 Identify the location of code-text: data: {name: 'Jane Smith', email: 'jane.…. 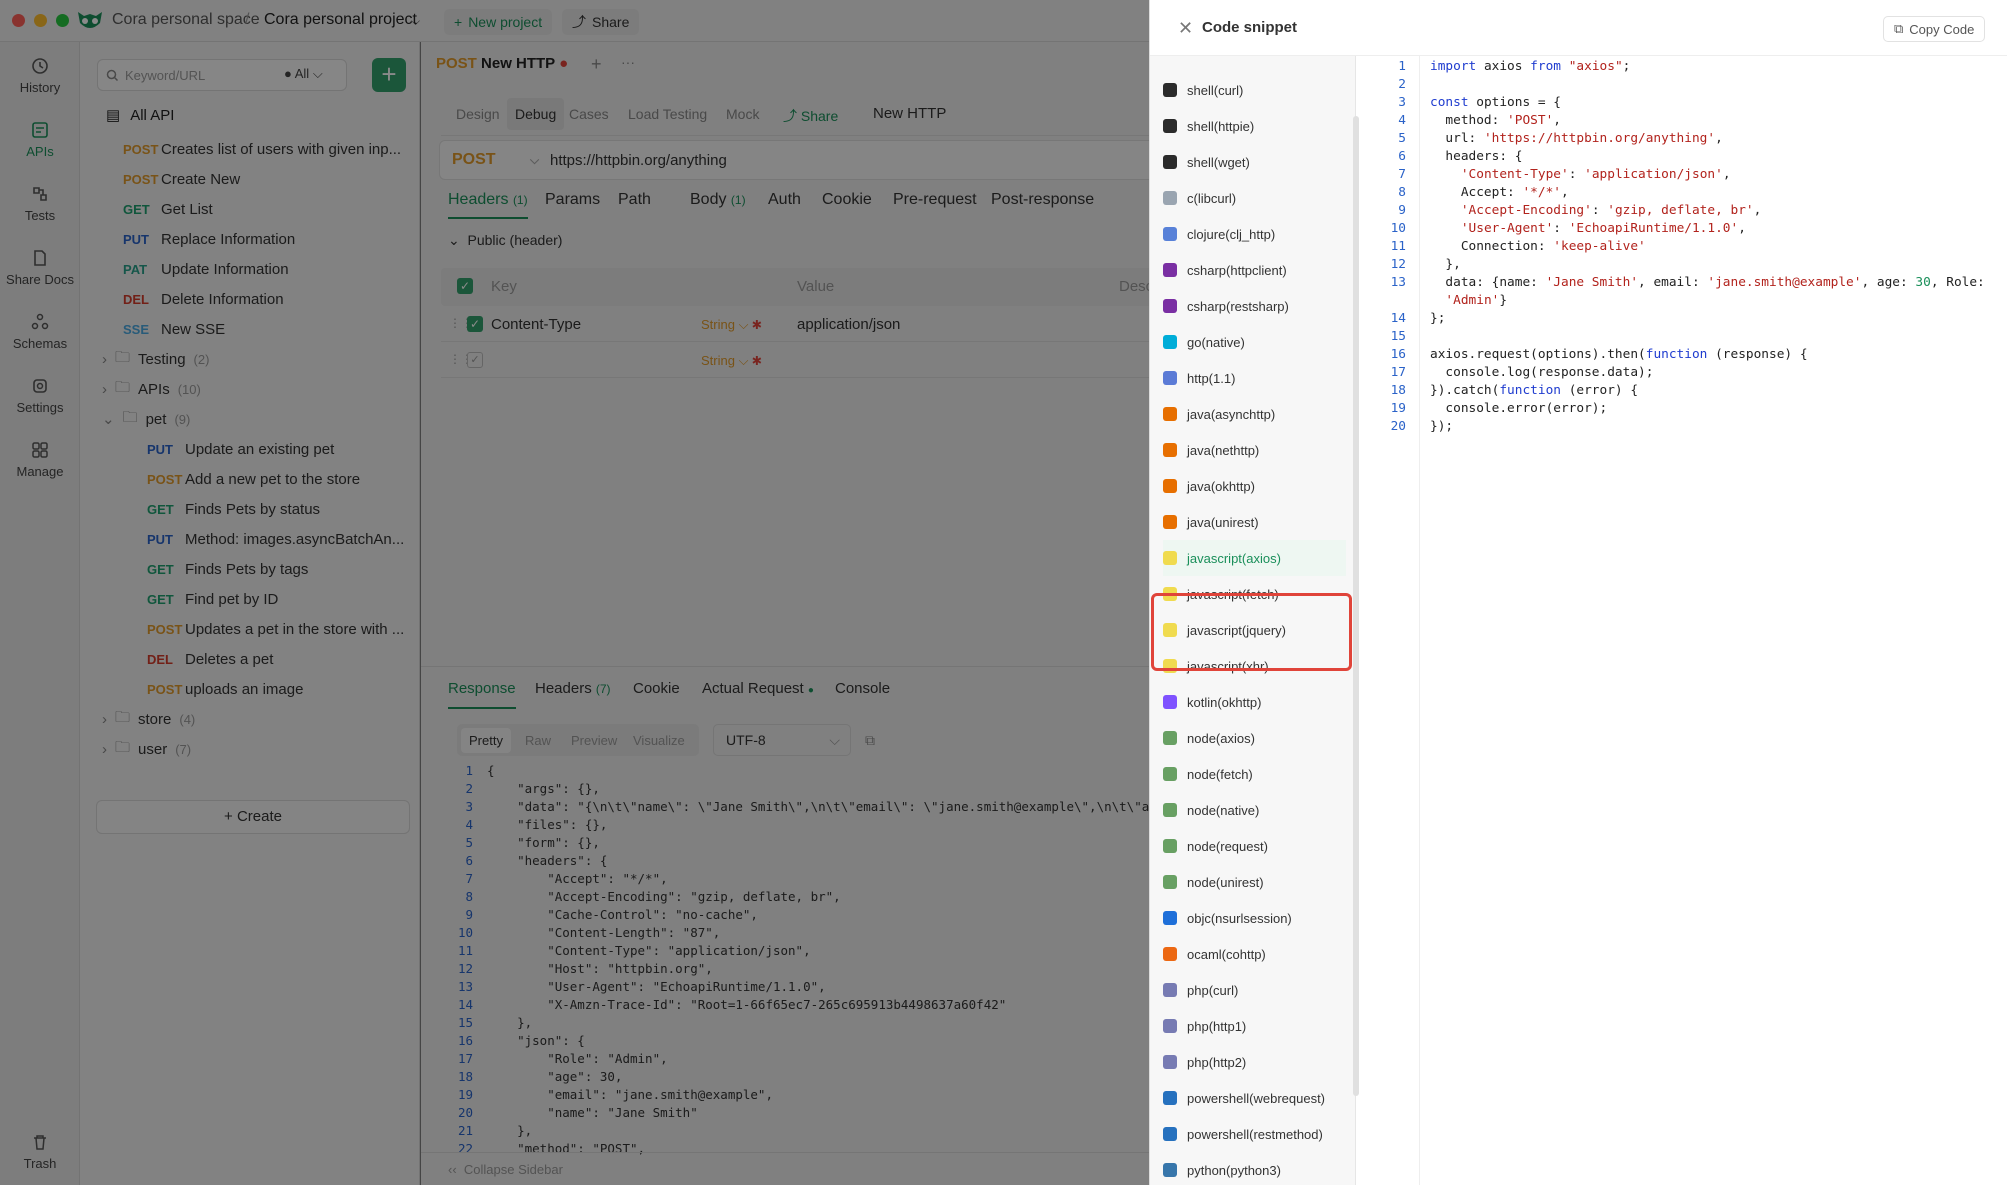
(1707, 282).